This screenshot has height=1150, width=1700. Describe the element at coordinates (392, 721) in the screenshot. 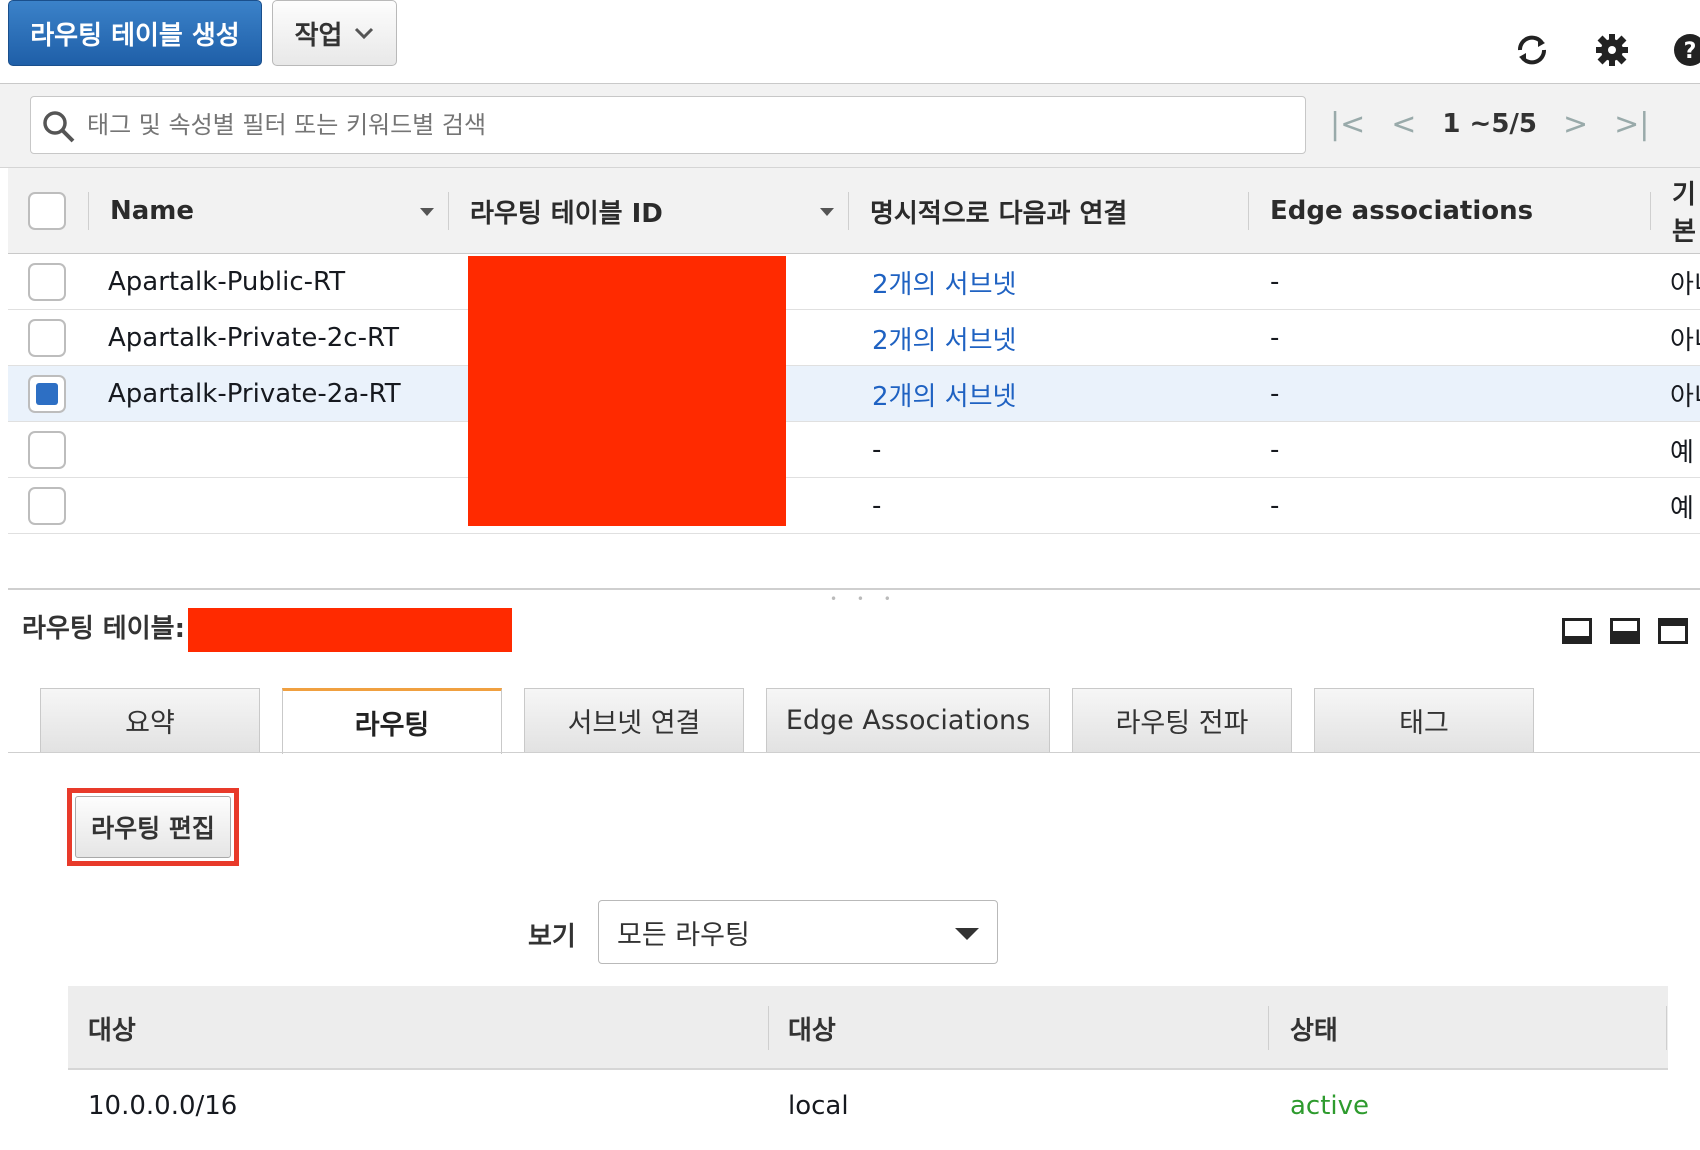

I see `tab-routes: 라우팅` at that location.